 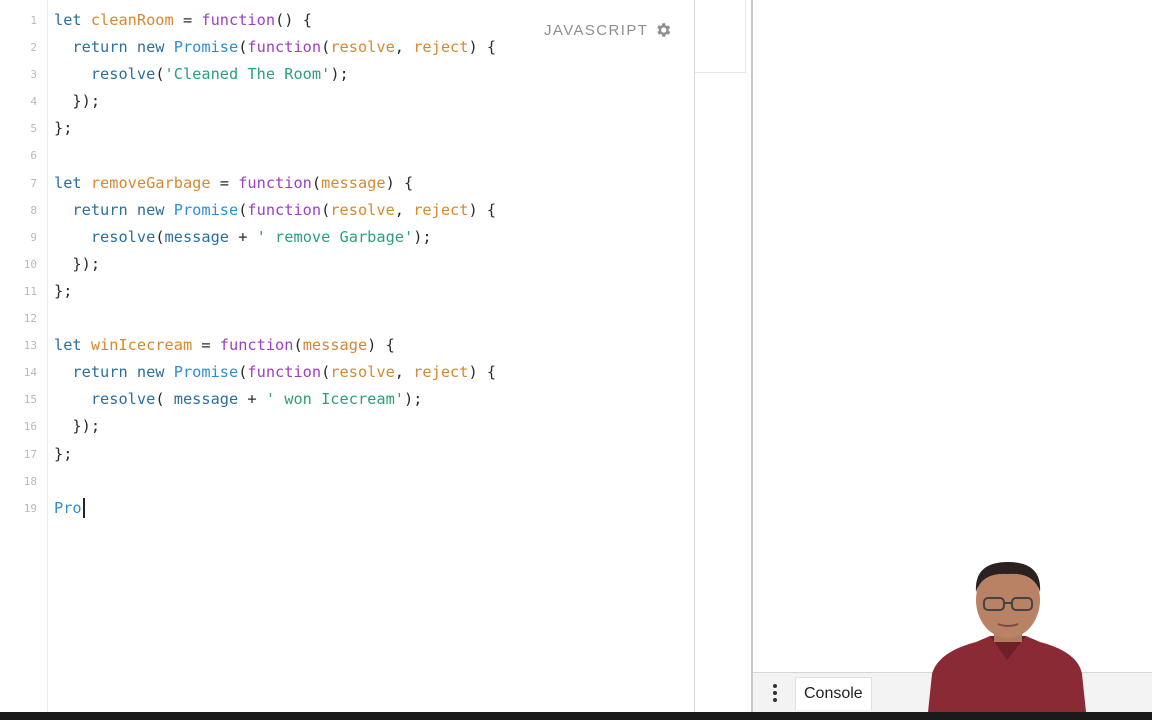 What do you see at coordinates (30, 454) in the screenshot?
I see `line-number: 17` at bounding box center [30, 454].